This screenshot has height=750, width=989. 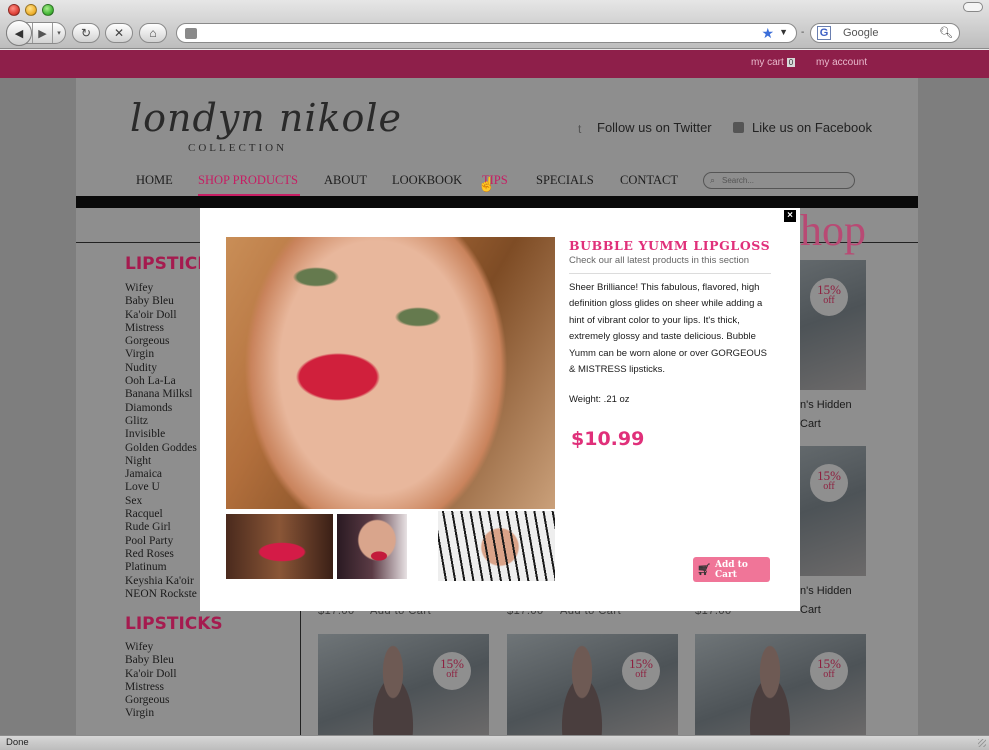 I want to click on modal-product-title: BUBBLE YUMM LIPGLOSS, so click(x=670, y=245).